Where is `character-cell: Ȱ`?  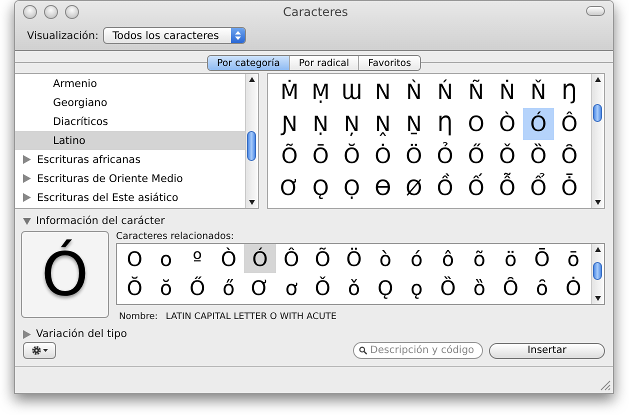 character-cell: Ȱ is located at coordinates (569, 188).